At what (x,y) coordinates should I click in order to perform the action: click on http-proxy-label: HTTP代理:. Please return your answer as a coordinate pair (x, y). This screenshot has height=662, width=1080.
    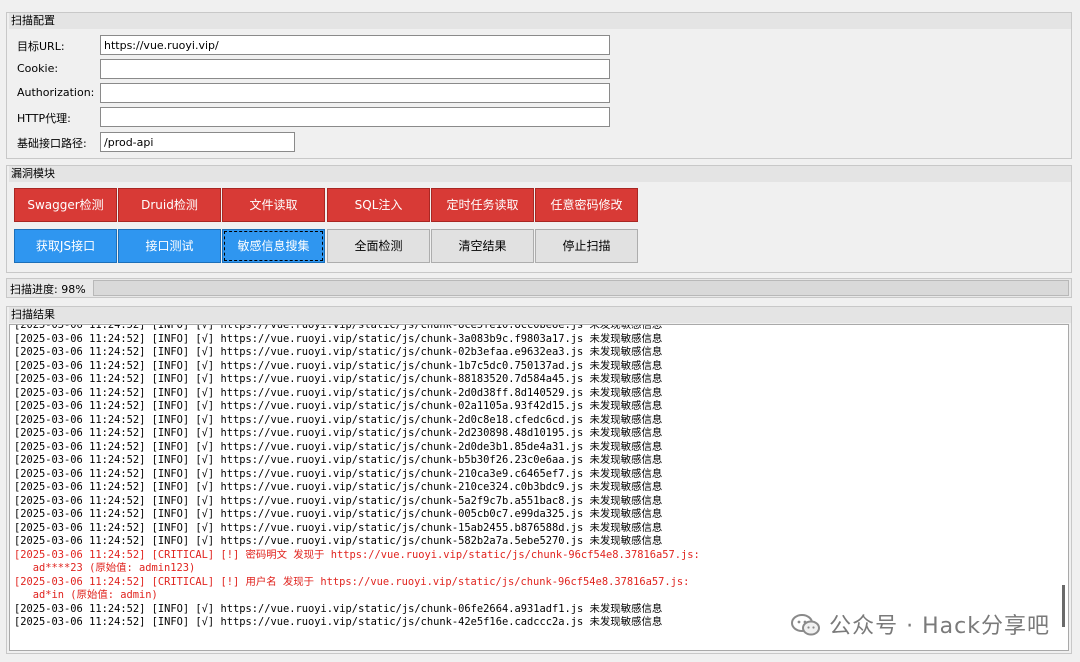
    Looking at the image, I should click on (44, 118).